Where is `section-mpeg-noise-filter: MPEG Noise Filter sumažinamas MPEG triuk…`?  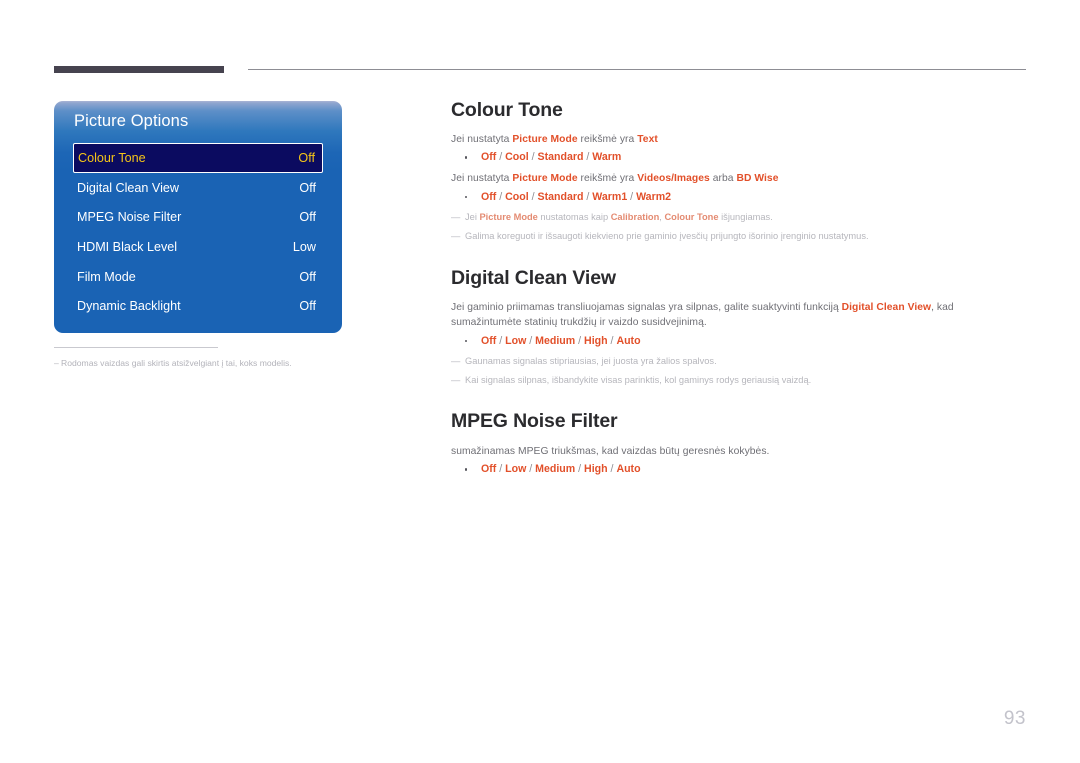
section-mpeg-noise-filter: MPEG Noise Filter sumažinamas MPEG triuk… is located at coordinates (738, 443).